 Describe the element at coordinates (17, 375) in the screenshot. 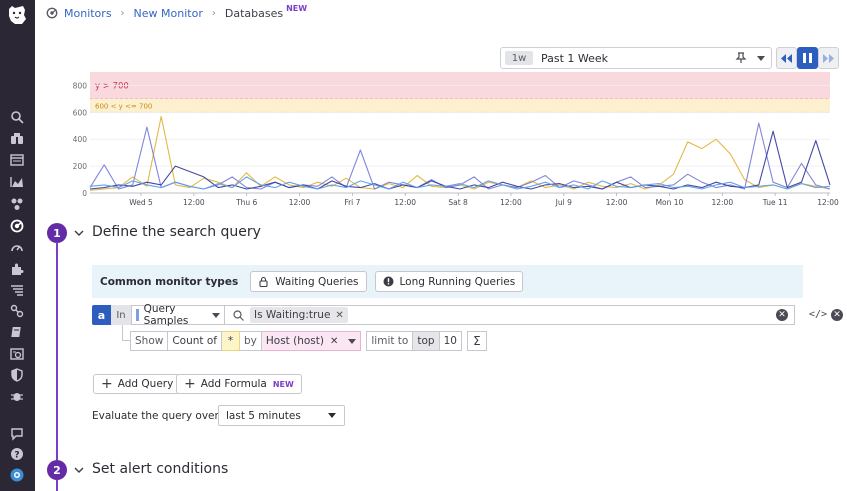

I see `security-shield-icon` at that location.